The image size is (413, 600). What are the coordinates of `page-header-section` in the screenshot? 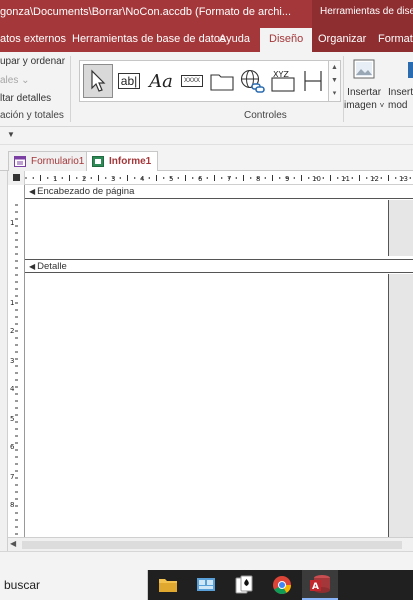 It's located at (206, 228).